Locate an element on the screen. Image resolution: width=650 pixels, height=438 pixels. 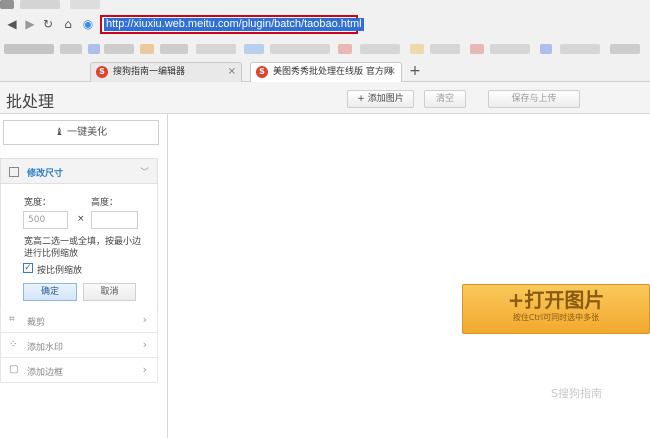
new-tab-button: + is located at coordinates (415, 72).